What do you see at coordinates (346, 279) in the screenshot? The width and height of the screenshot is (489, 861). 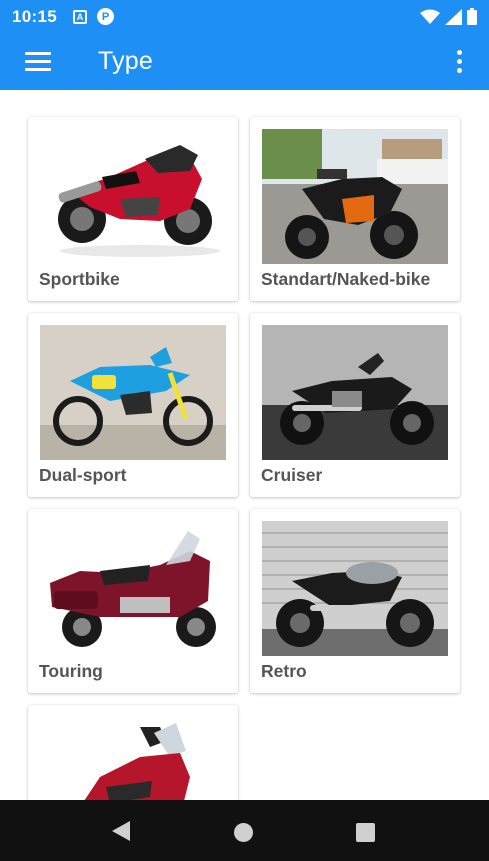 I see `type-card-label: Standart/Naked-bike` at bounding box center [346, 279].